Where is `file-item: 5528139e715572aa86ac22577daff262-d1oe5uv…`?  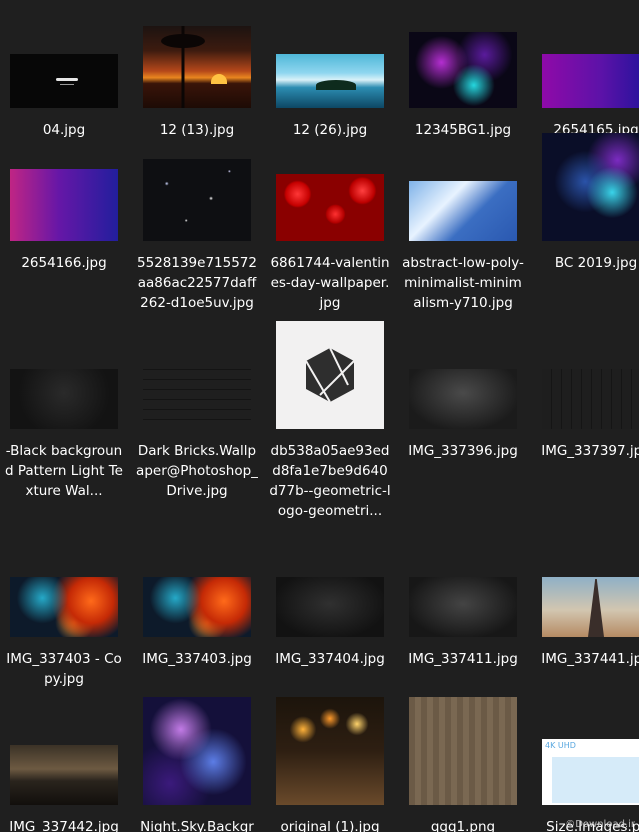 file-item: 5528139e715572aa86ac22577daff262-d1oe5uv… is located at coordinates (197, 223).